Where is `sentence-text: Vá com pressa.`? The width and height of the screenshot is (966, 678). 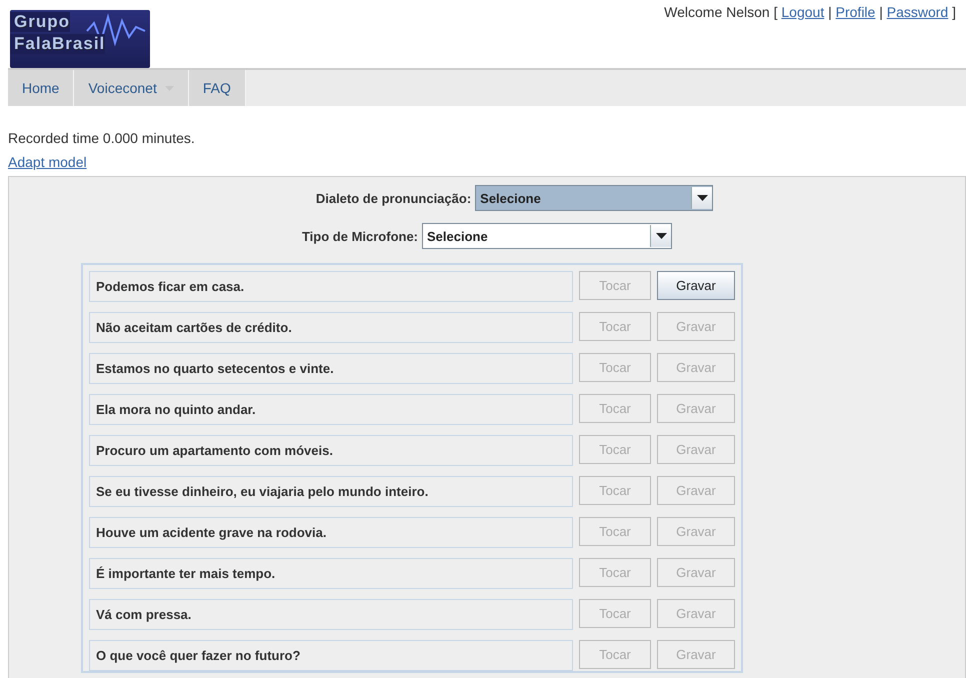
sentence-text: Vá com pressa. is located at coordinates (331, 614).